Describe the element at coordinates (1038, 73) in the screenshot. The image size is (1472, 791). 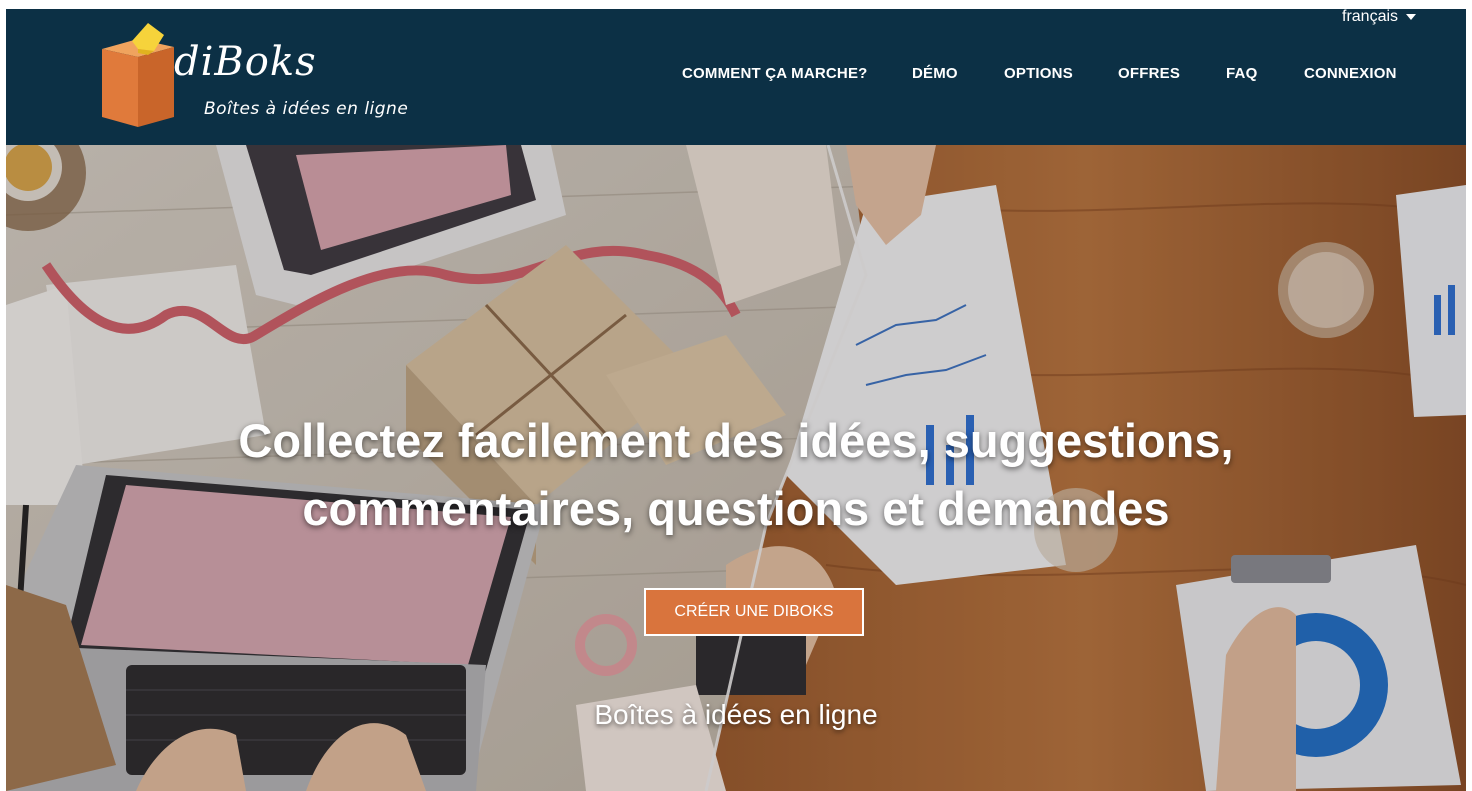
I see `nav-options: OPTIONS` at that location.